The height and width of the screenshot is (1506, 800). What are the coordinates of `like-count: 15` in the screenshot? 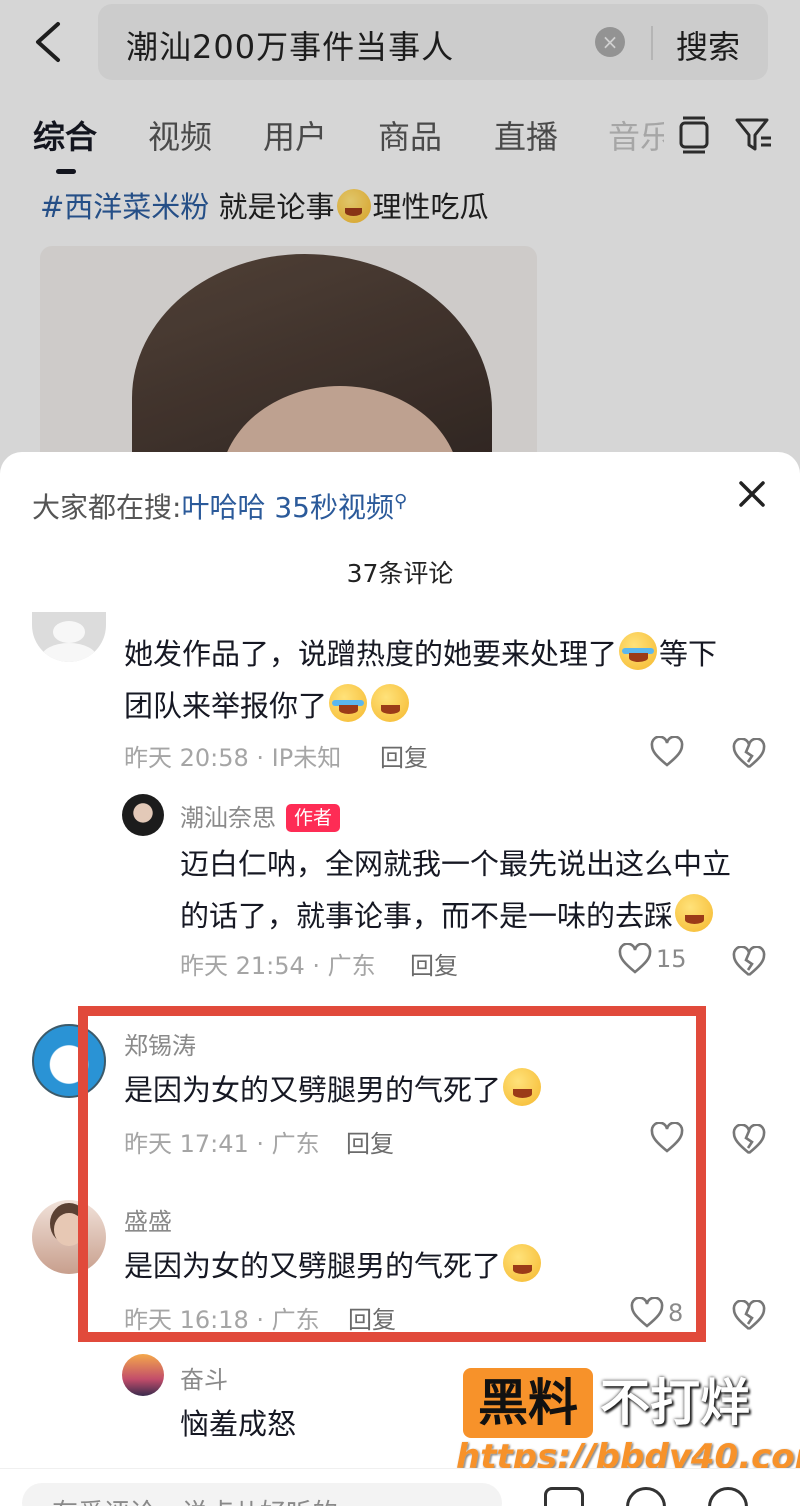 It's located at (671, 959).